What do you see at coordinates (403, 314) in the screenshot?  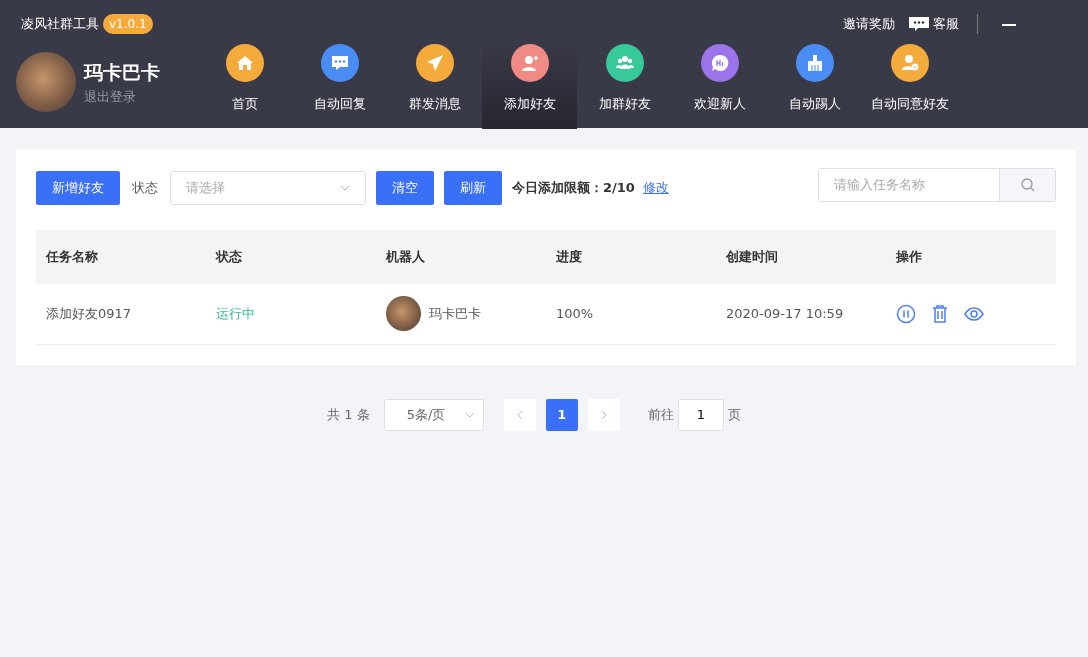 I see `robot-avatar` at bounding box center [403, 314].